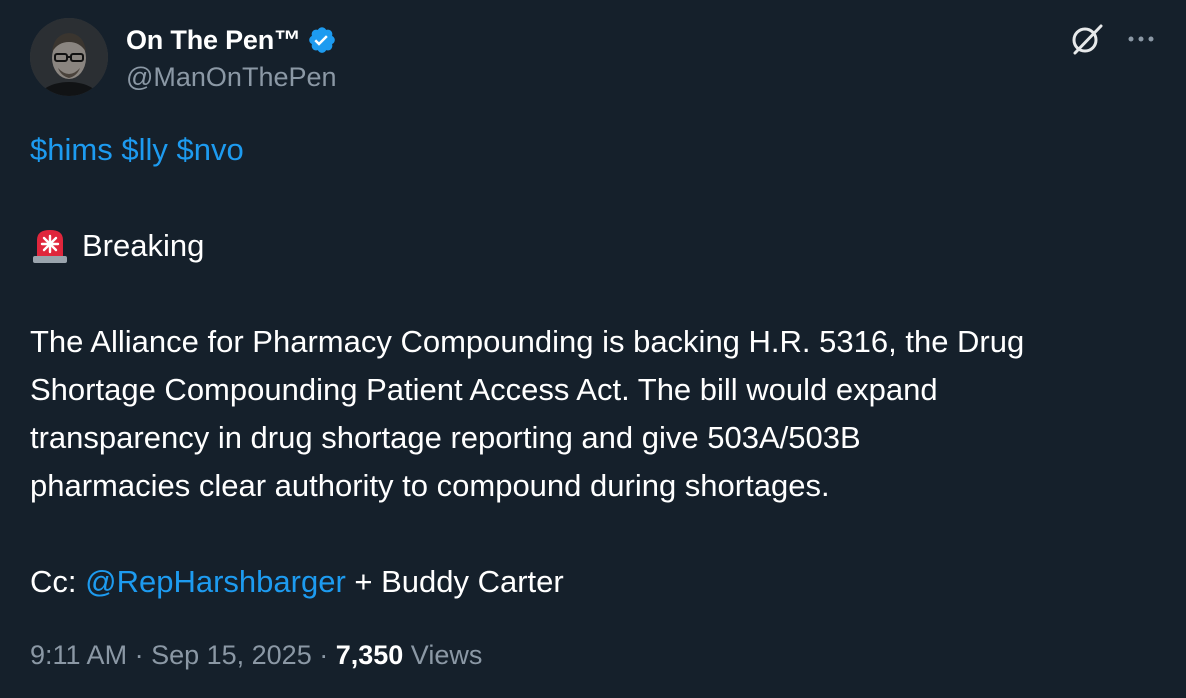  I want to click on breaking-label: Breaking, so click(143, 245).